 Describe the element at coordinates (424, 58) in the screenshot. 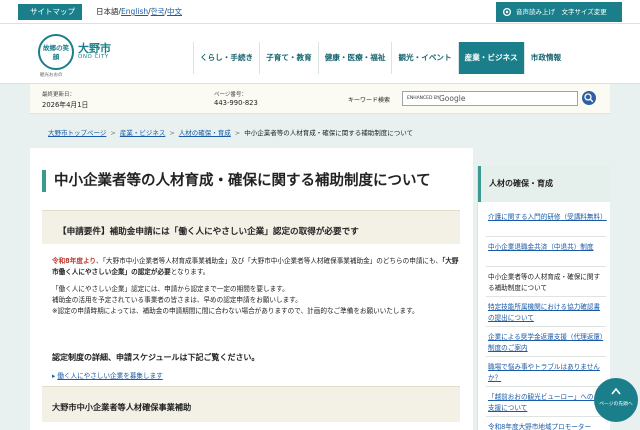

I see `nav-tourism: 観光・イベント` at that location.